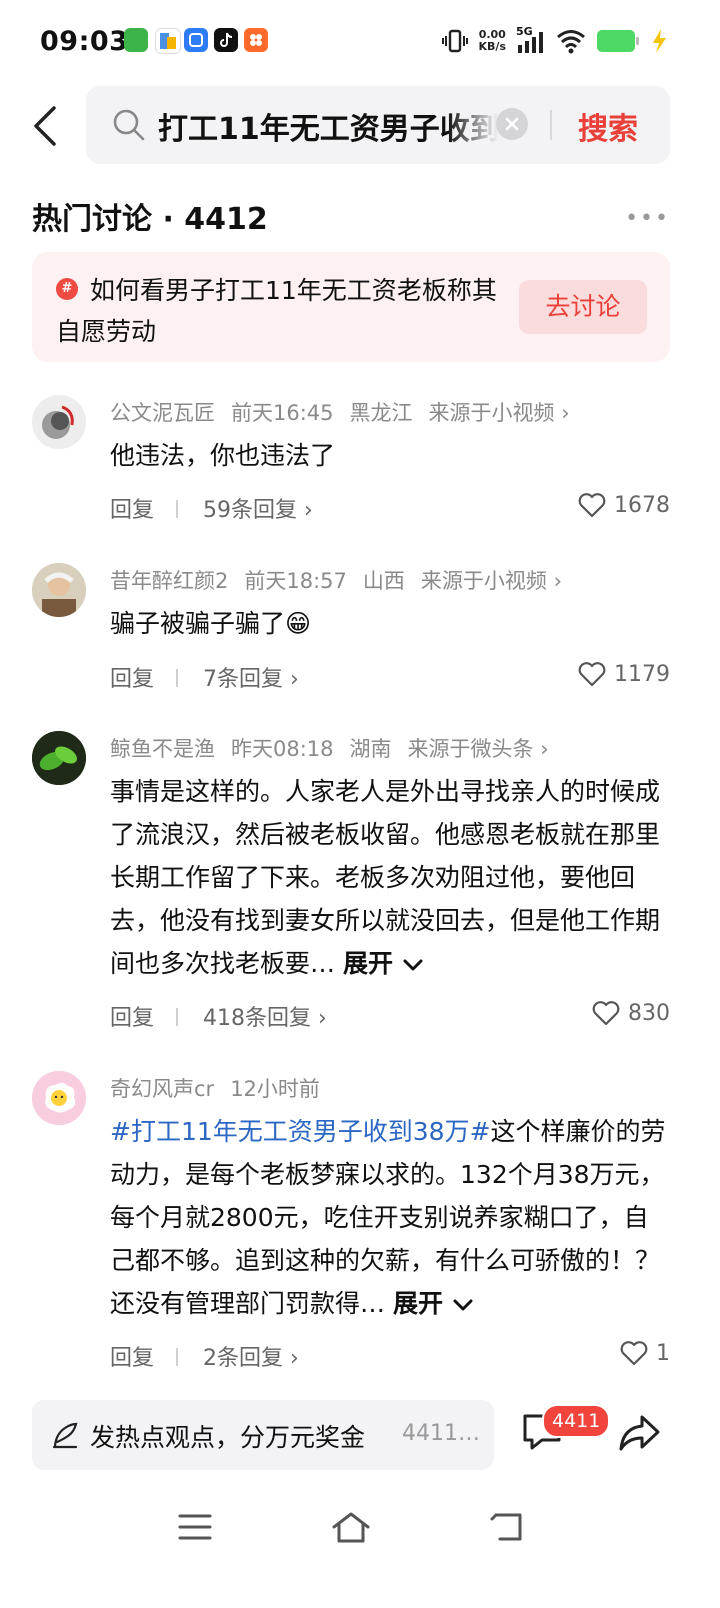  What do you see at coordinates (129, 125) in the screenshot?
I see `search-icon` at bounding box center [129, 125].